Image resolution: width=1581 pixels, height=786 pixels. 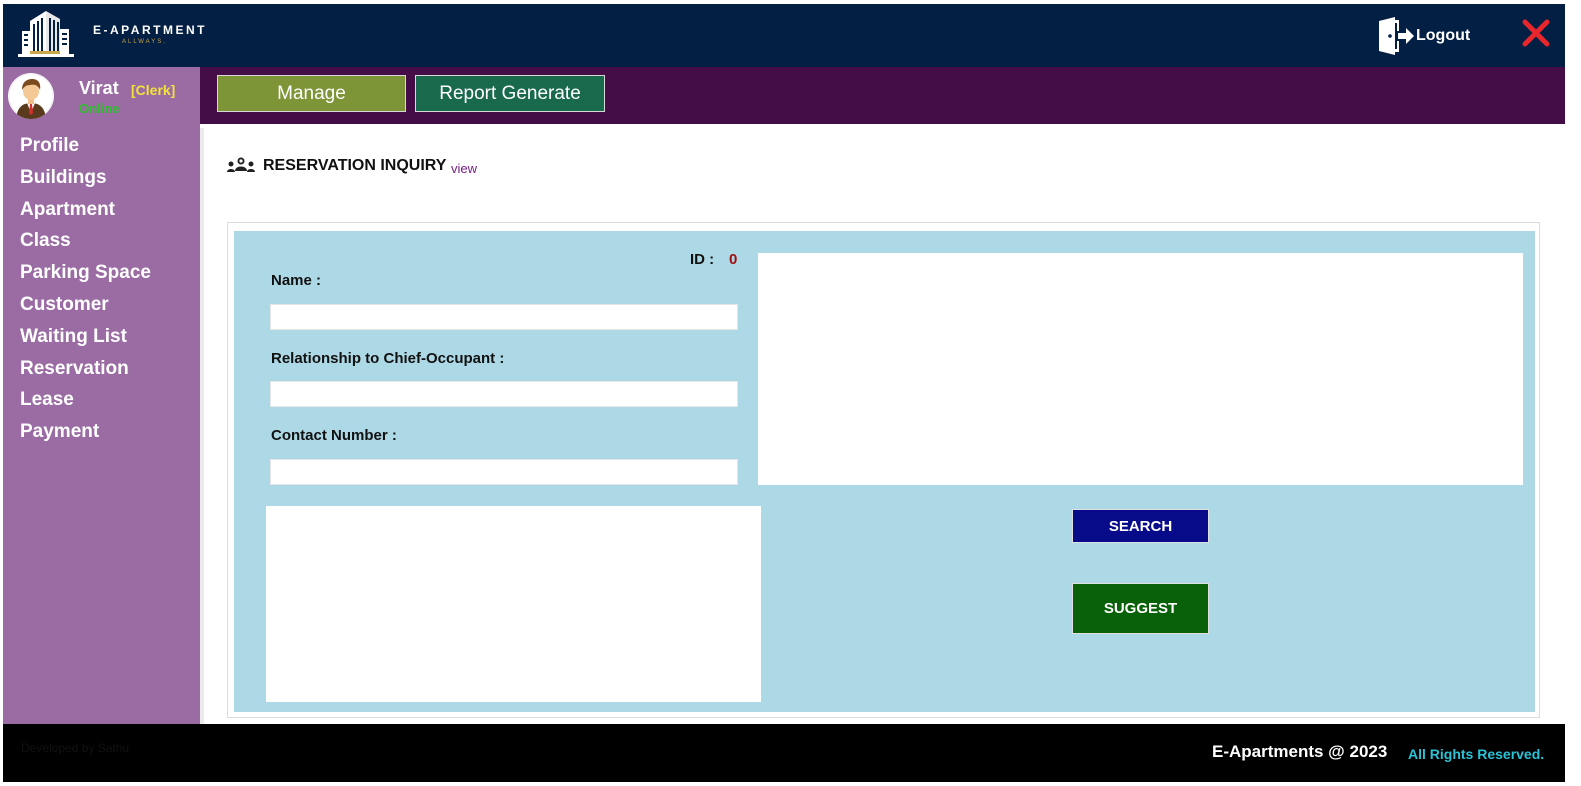 What do you see at coordinates (510, 93) in the screenshot?
I see `report-generate-button: Report Generate` at bounding box center [510, 93].